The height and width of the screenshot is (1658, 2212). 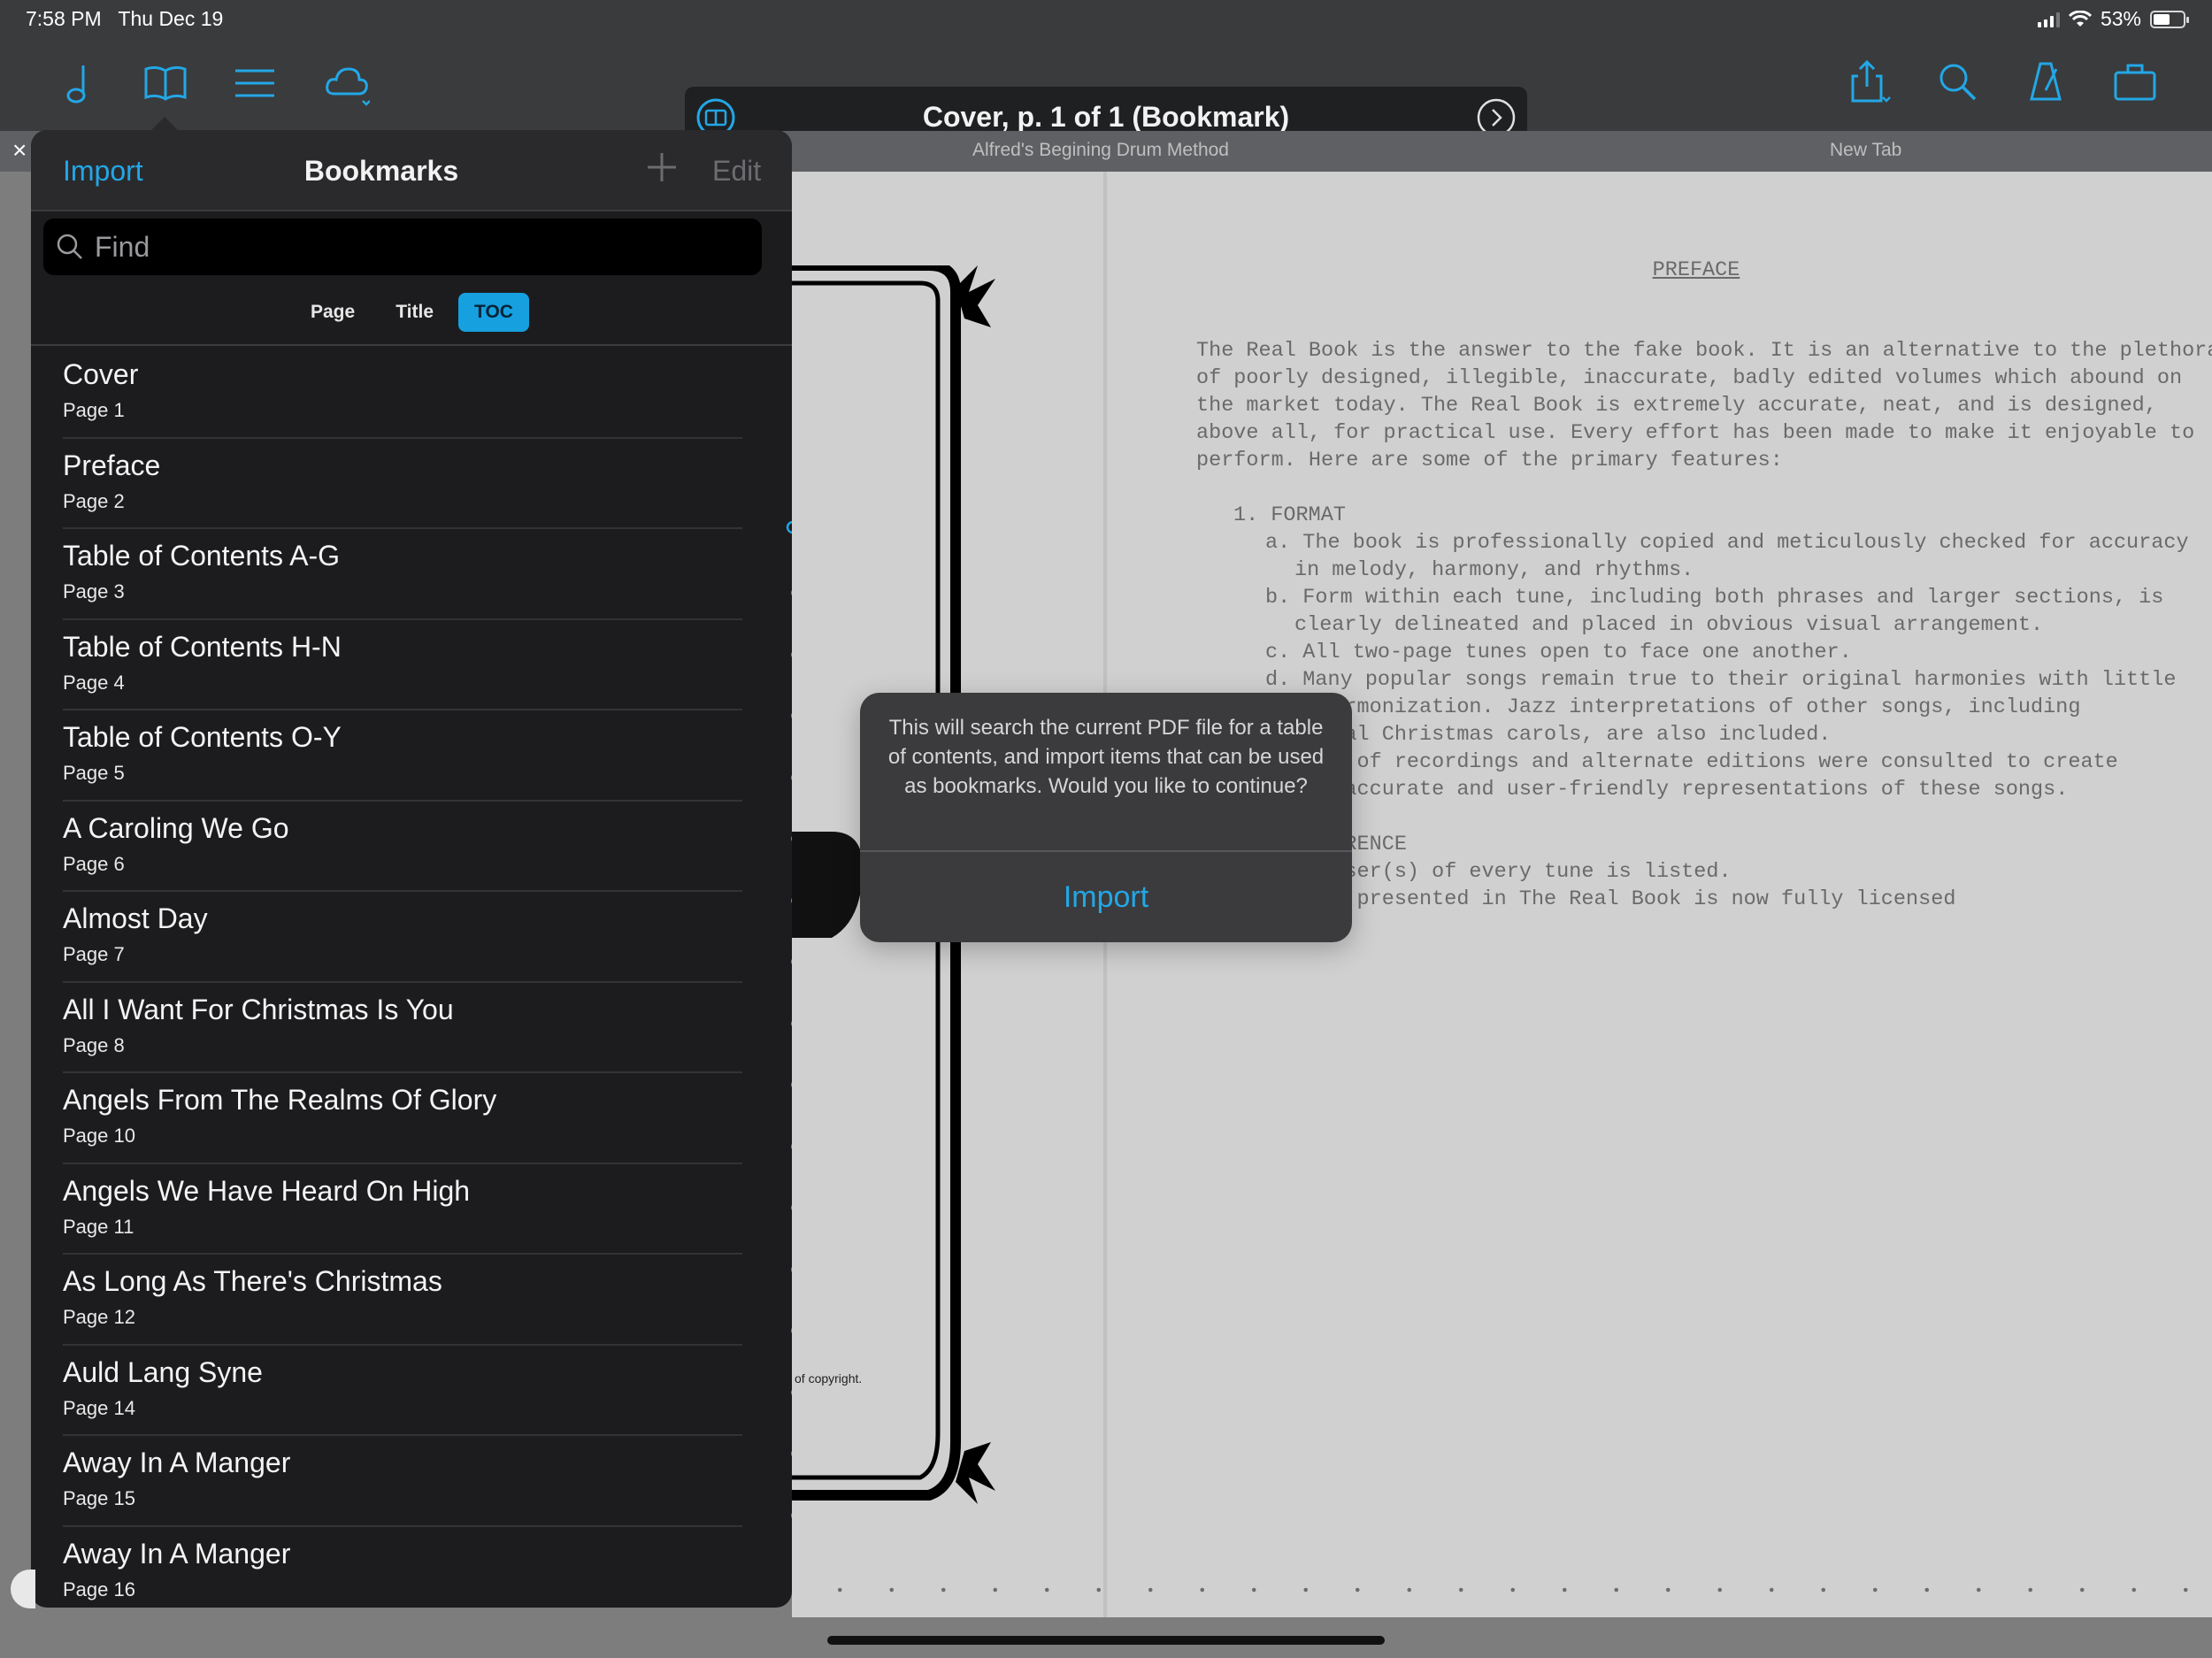 I want to click on add-bookmark-icon, so click(x=662, y=168).